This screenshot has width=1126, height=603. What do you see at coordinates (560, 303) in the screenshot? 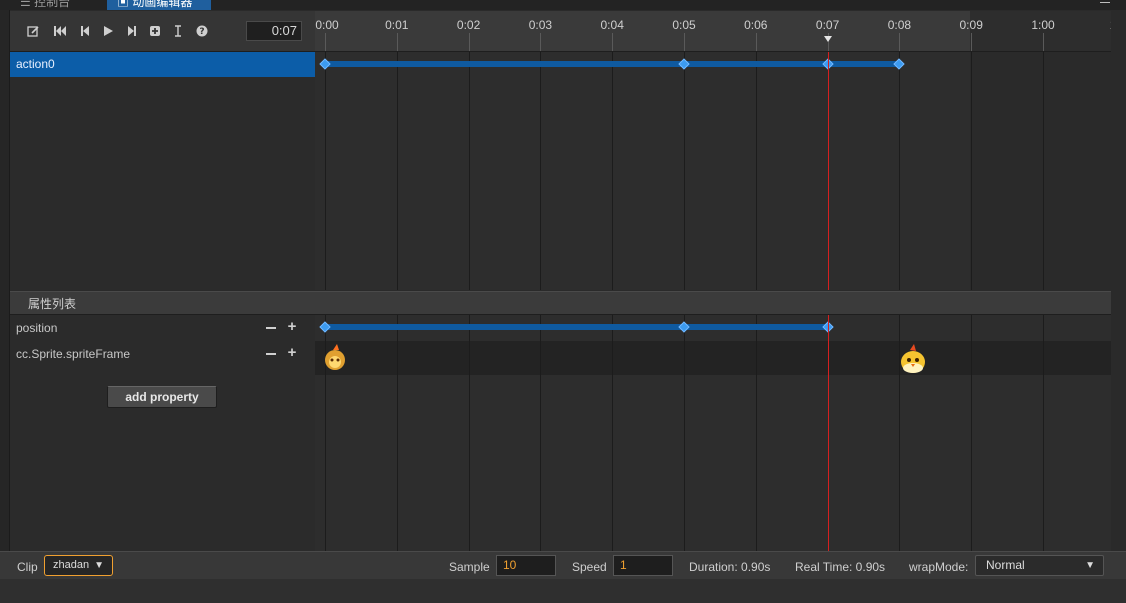
I see `properties-header: 属性列表` at bounding box center [560, 303].